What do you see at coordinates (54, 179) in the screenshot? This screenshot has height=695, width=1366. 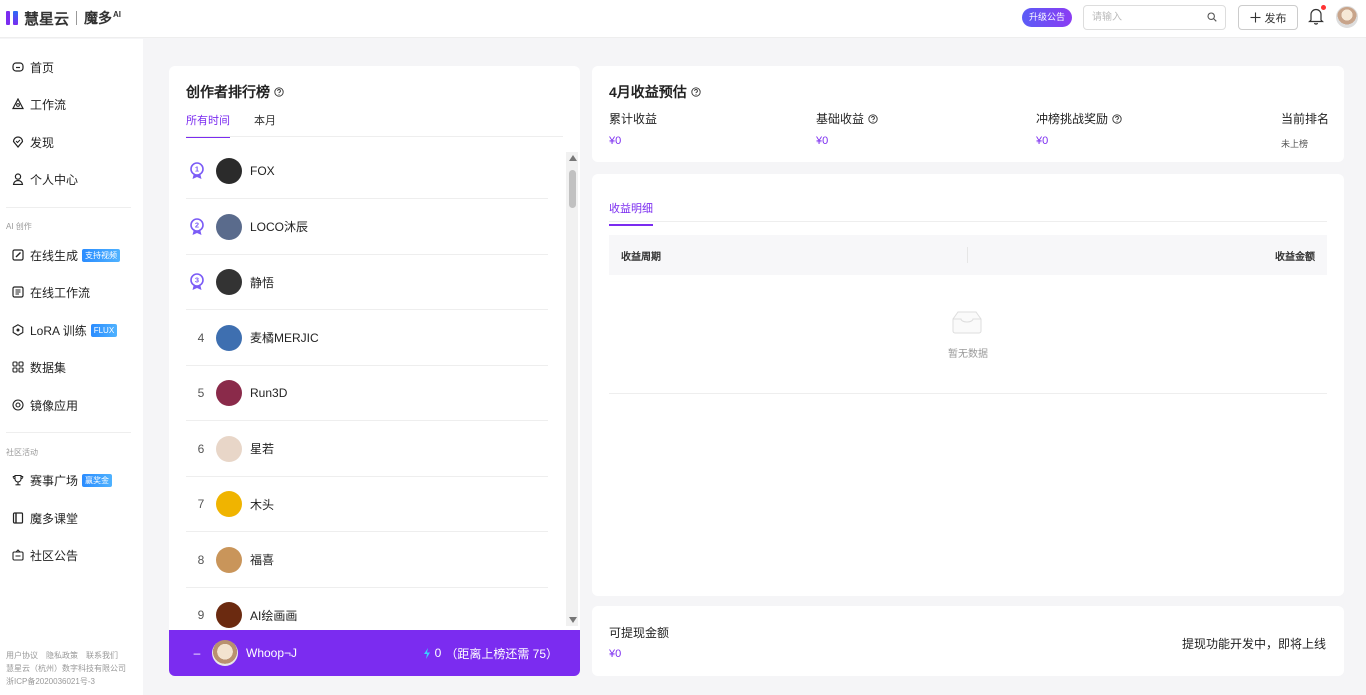 I see `sidebar-item-label: 个人中心` at bounding box center [54, 179].